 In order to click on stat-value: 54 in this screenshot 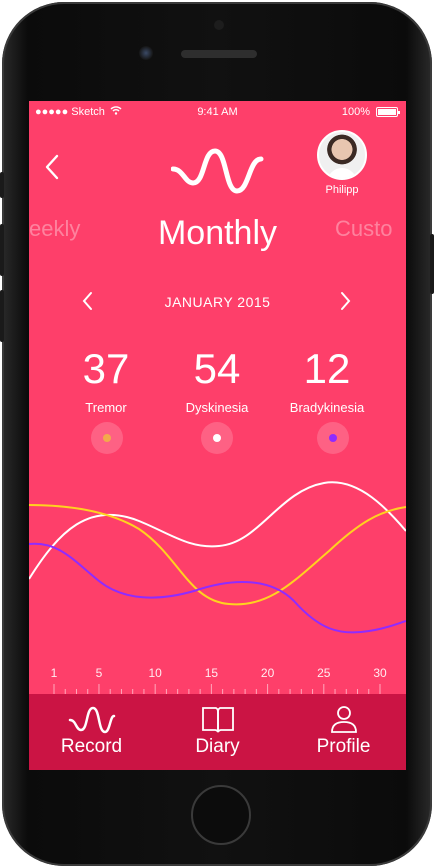, I will do `click(217, 368)`.